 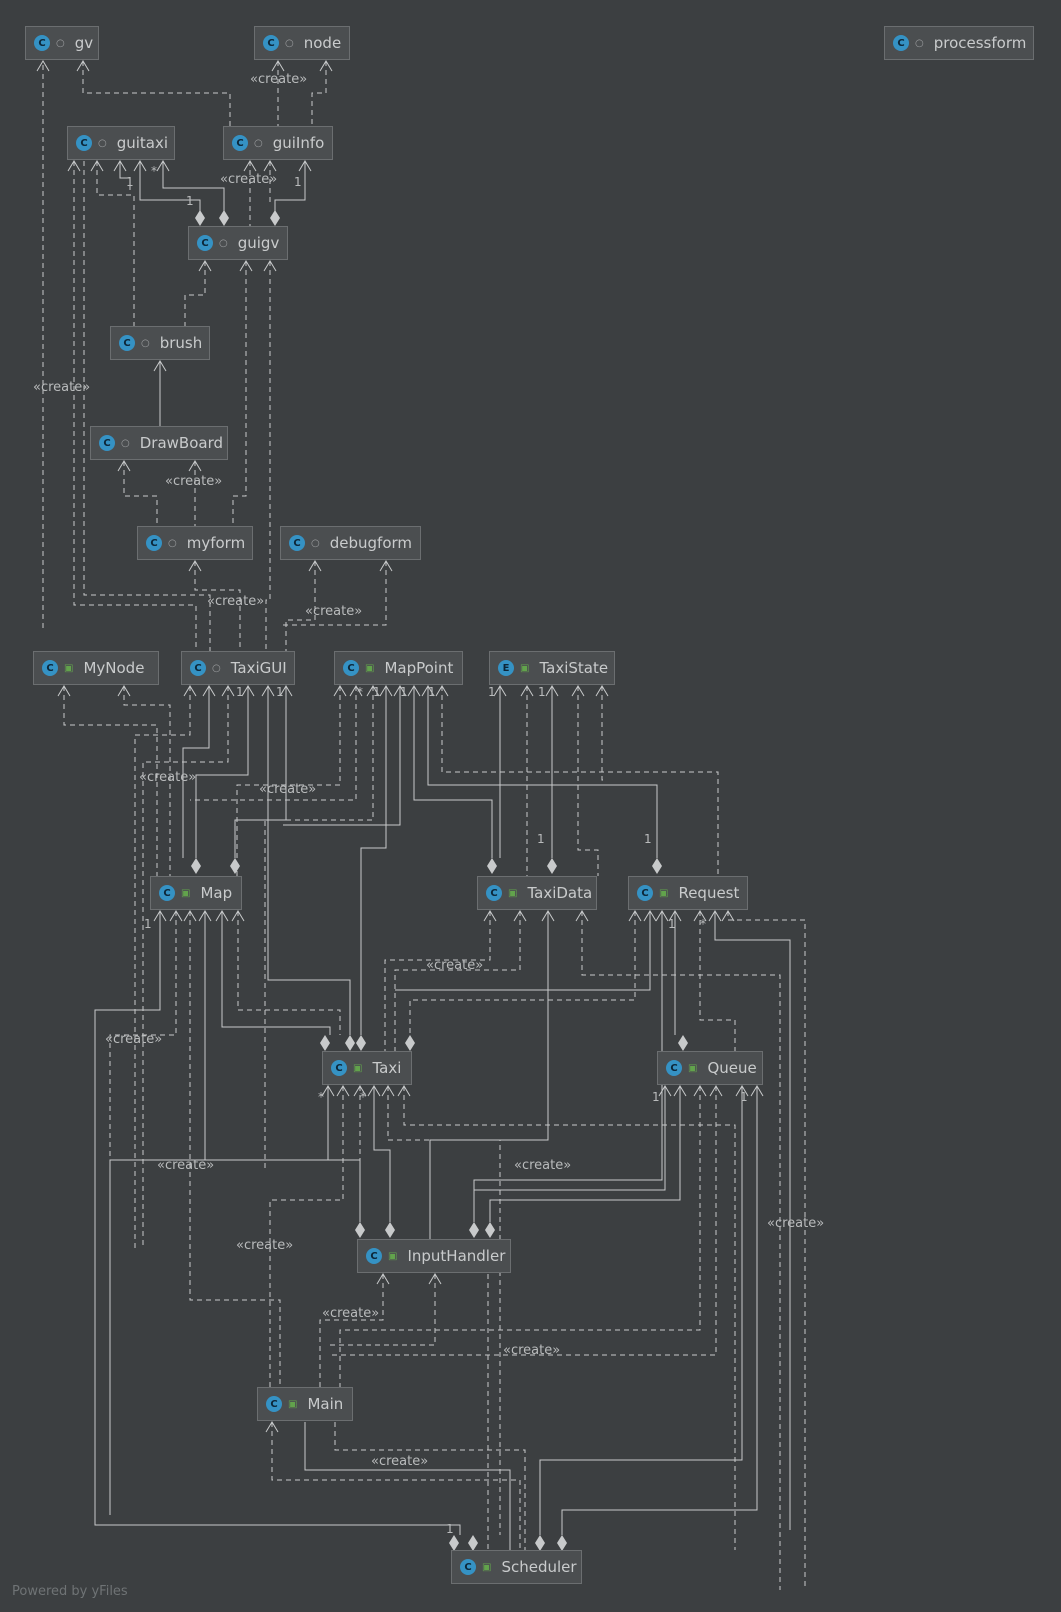 I want to click on class-node-inputhandler: C ▣ InputHandler, so click(x=434, y=1256).